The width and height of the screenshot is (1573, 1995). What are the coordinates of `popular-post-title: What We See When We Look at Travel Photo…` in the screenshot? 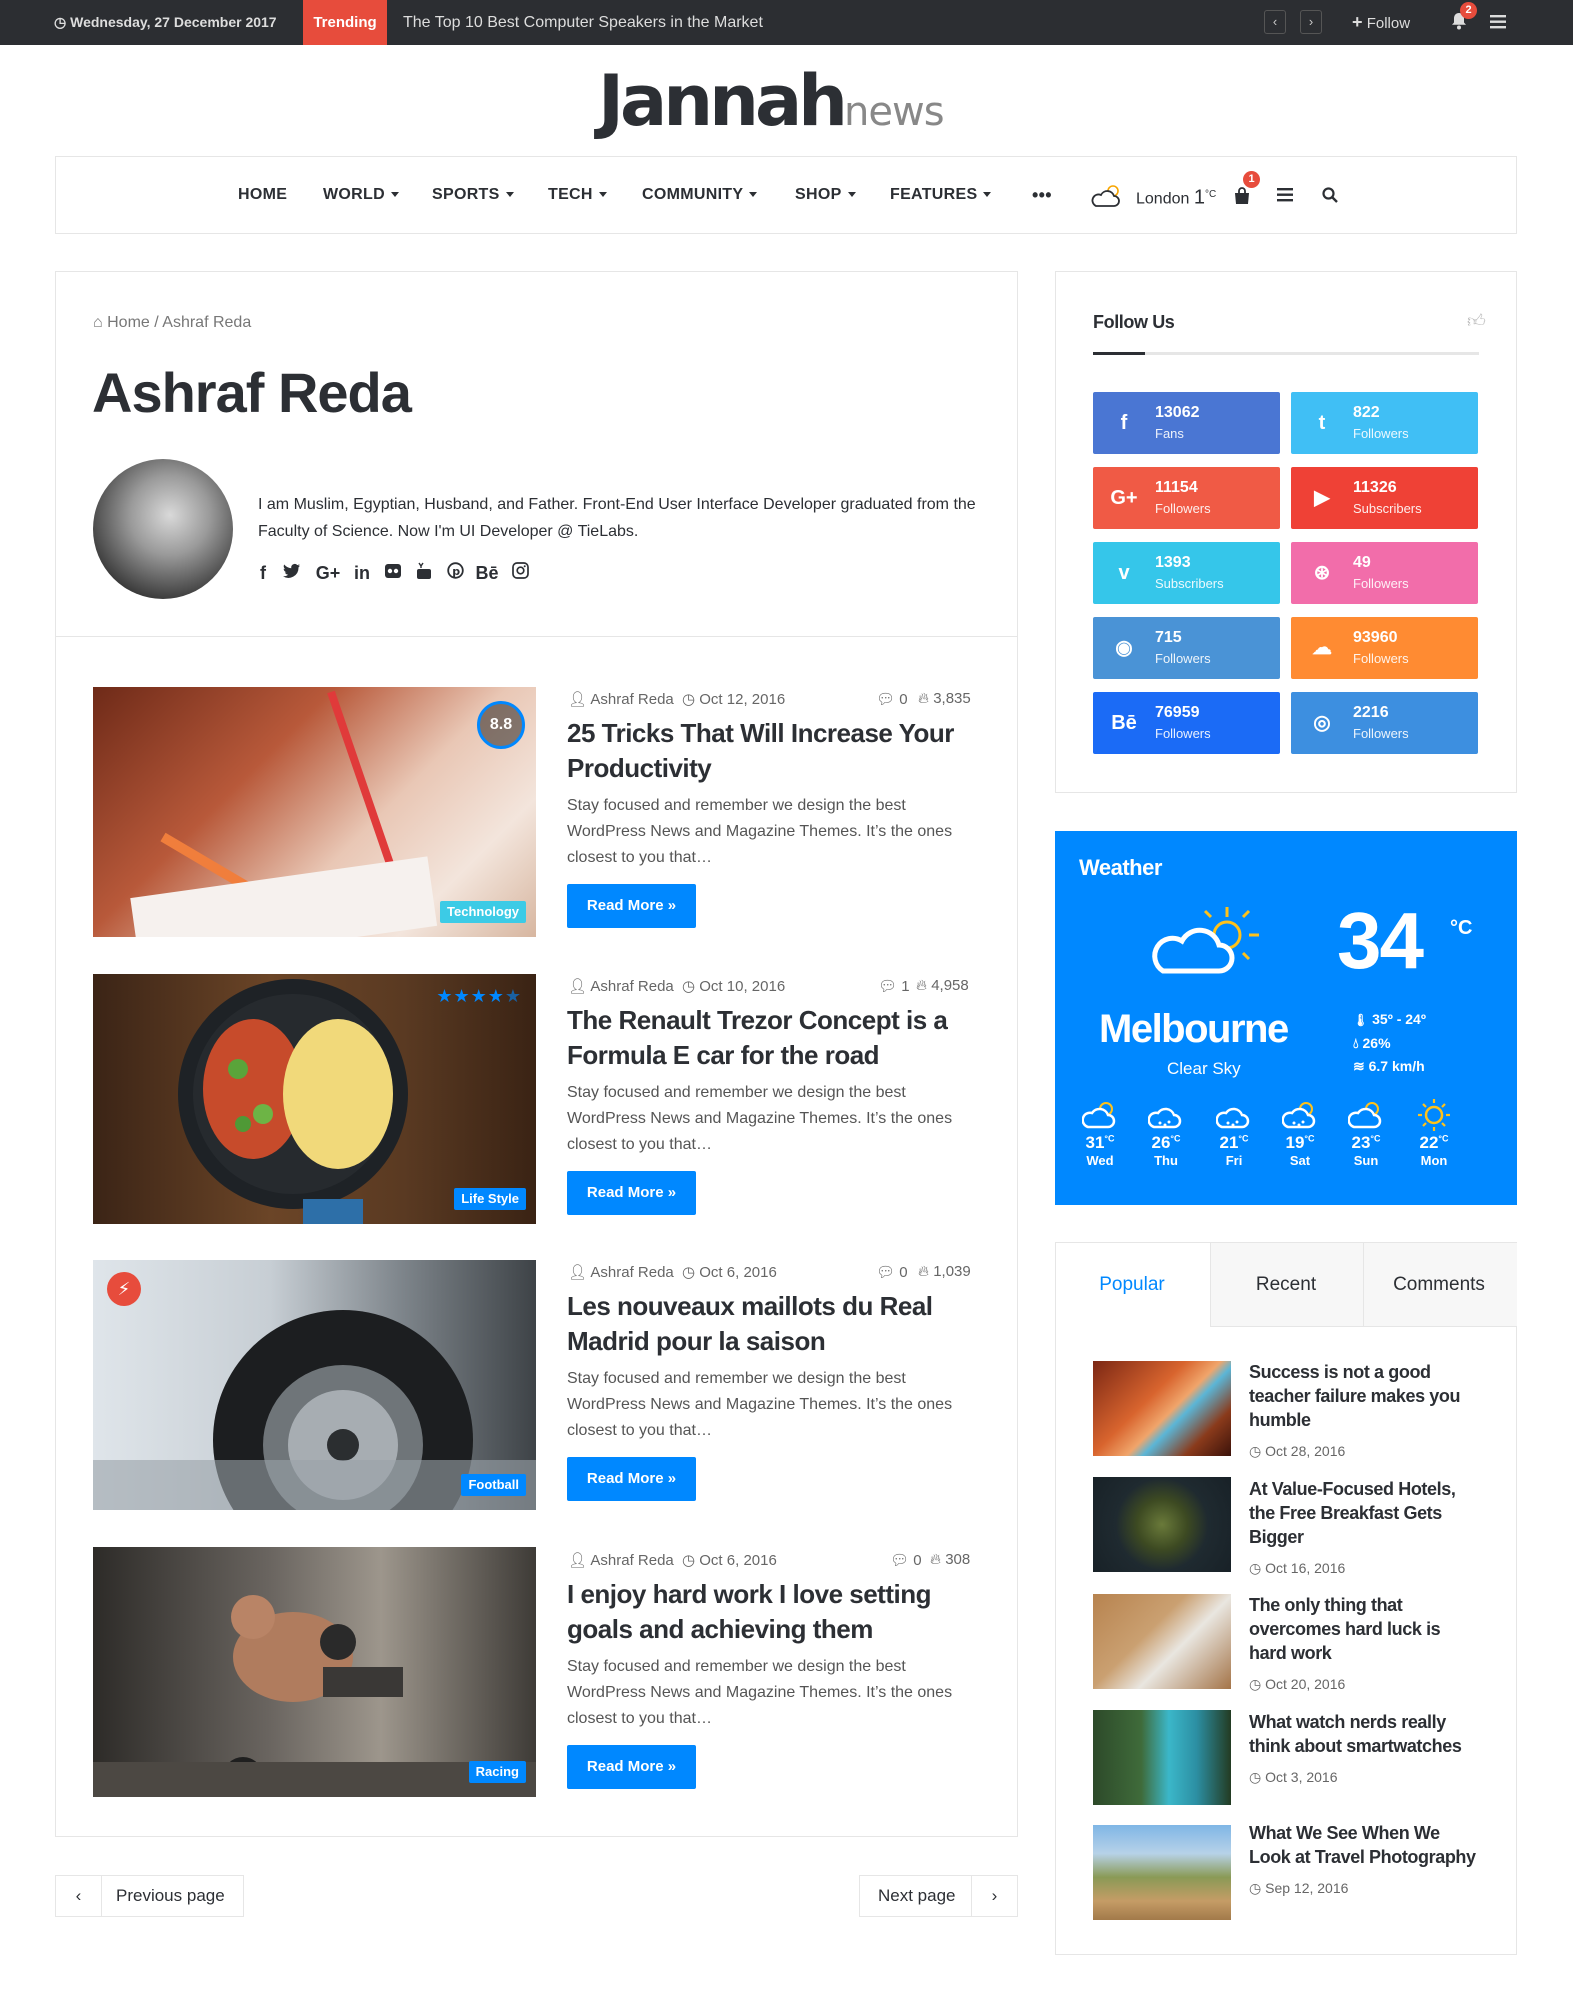 It's located at (1365, 1845).